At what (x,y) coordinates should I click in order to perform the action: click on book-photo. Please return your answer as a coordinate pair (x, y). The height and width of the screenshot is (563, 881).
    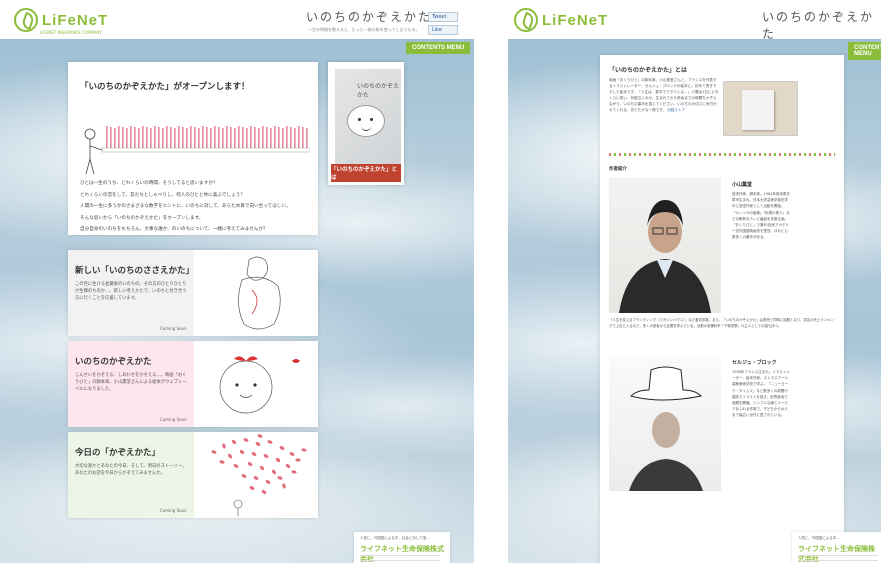
    Looking at the image, I should click on (760, 108).